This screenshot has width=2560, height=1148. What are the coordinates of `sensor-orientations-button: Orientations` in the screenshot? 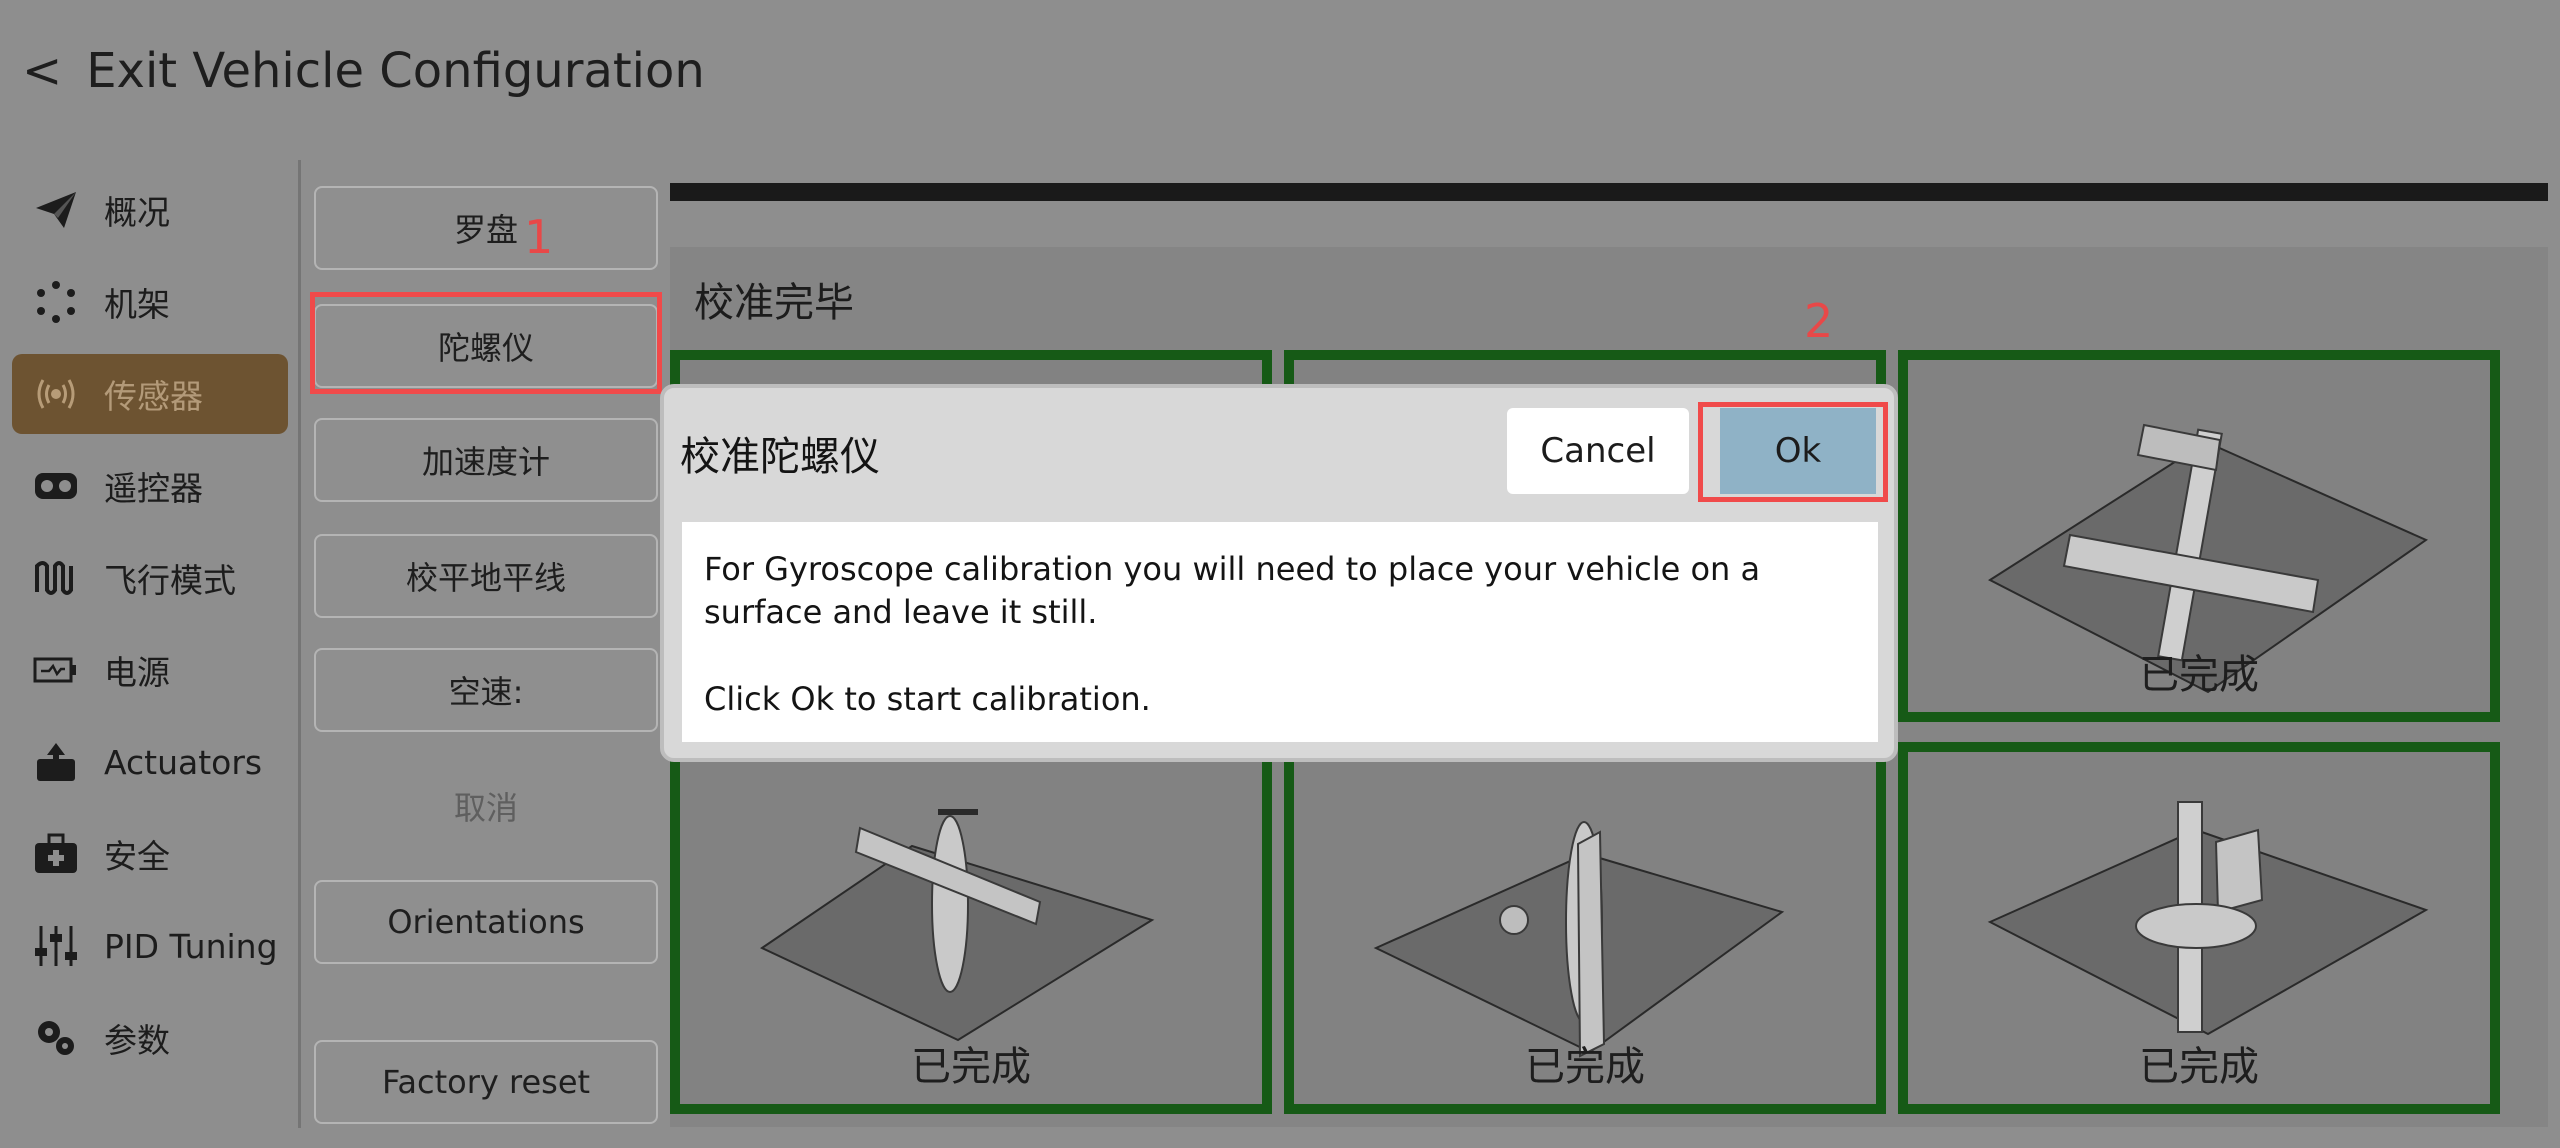 It's located at (486, 922).